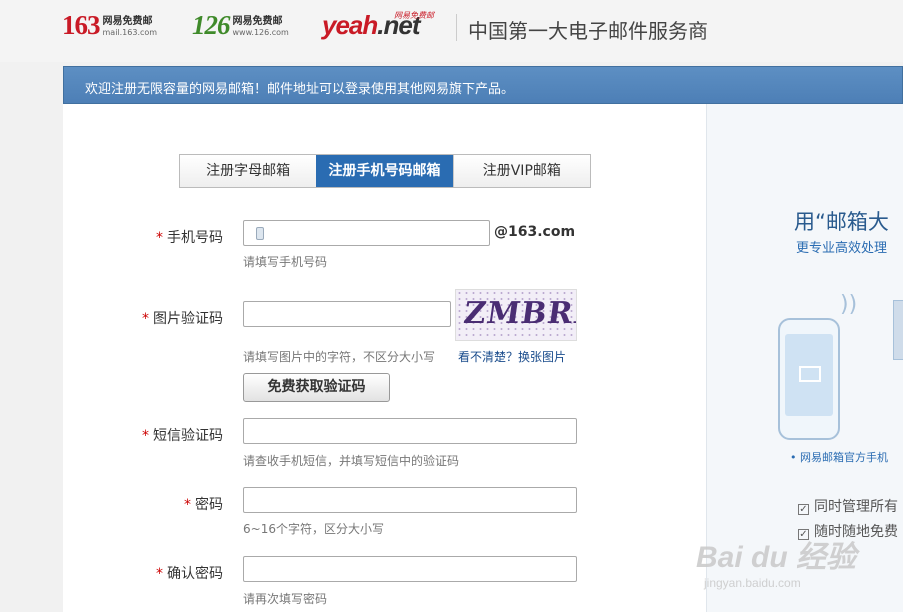 This screenshot has height=612, width=903. What do you see at coordinates (849, 304) in the screenshot?
I see `signal-icon: ))` at bounding box center [849, 304].